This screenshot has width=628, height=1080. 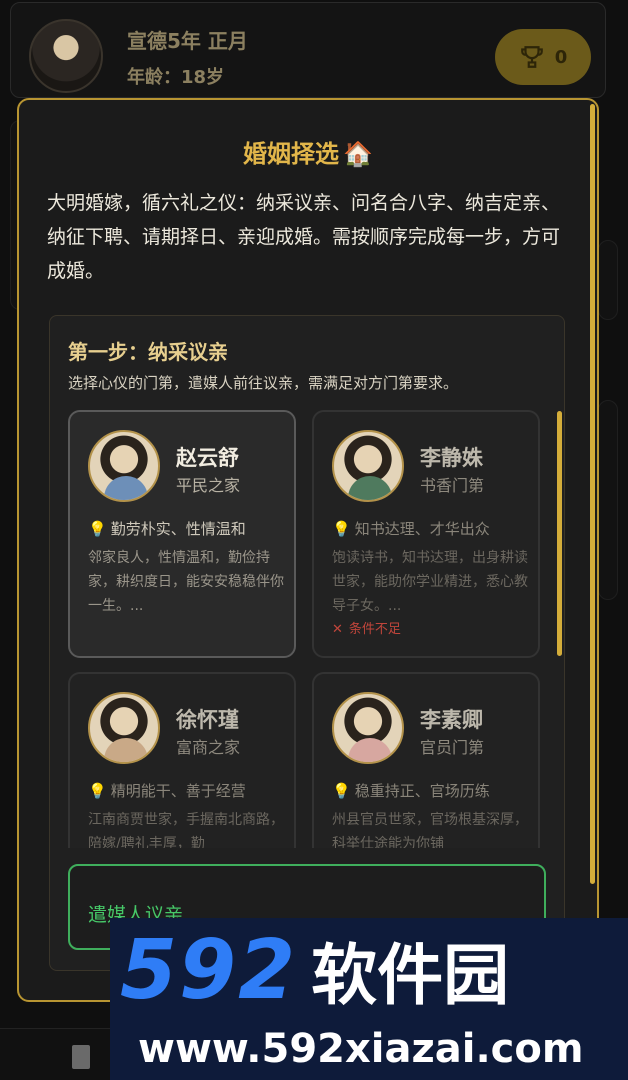 What do you see at coordinates (178, 791) in the screenshot?
I see `candidate-trait-text: 精明能干、善于经营` at bounding box center [178, 791].